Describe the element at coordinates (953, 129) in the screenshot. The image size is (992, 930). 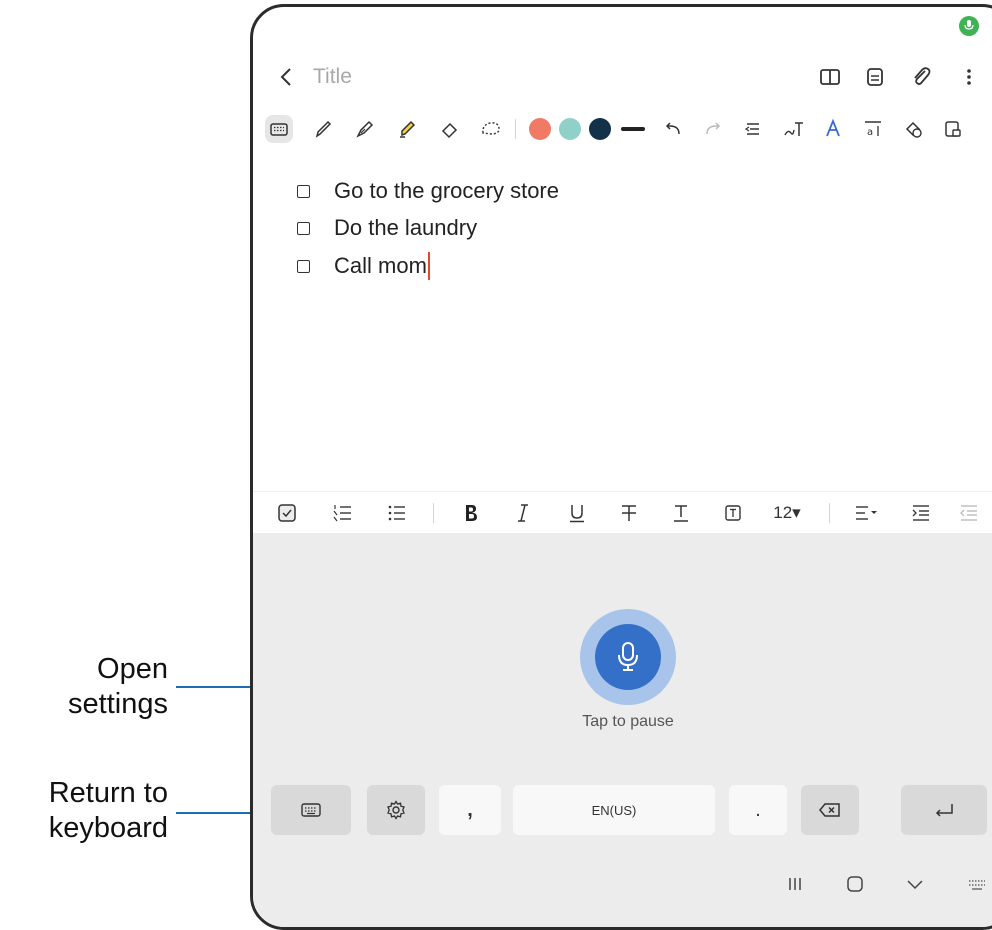
I see `lock-icon` at that location.